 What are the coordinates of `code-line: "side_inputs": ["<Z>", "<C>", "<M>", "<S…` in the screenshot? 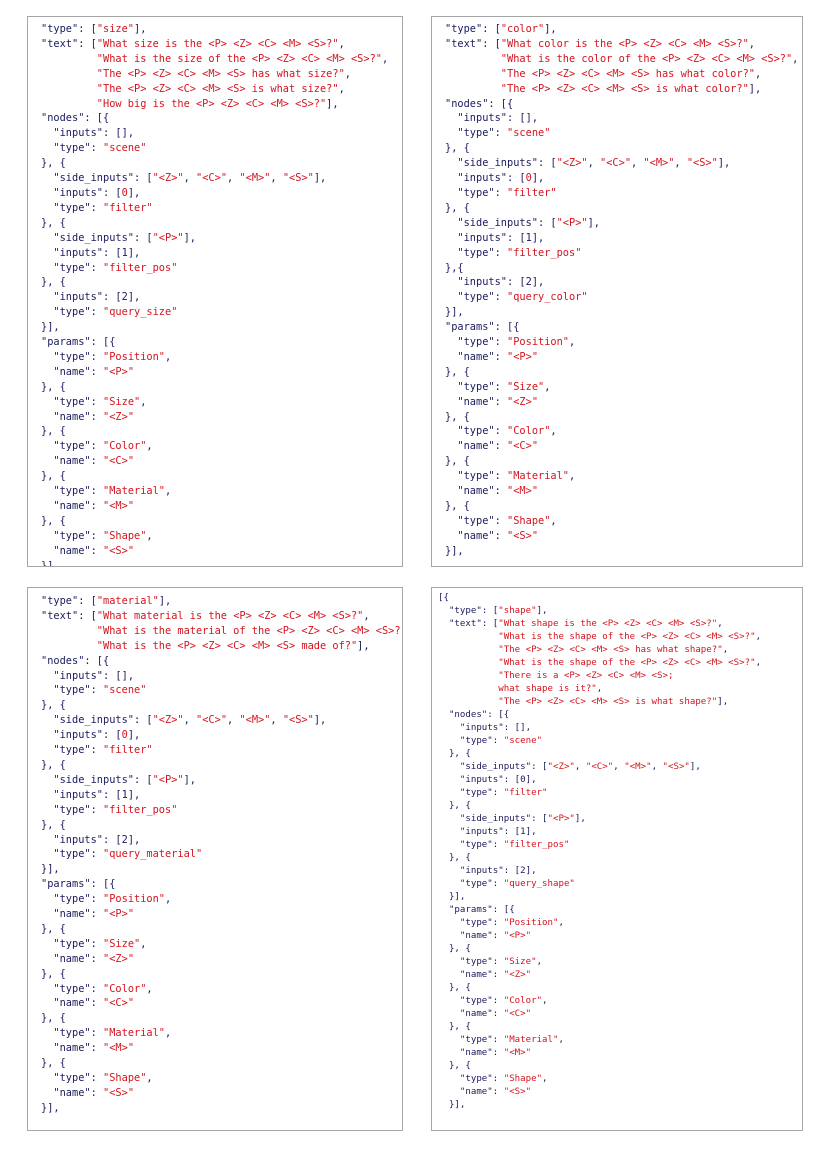 It's located at (620, 767).